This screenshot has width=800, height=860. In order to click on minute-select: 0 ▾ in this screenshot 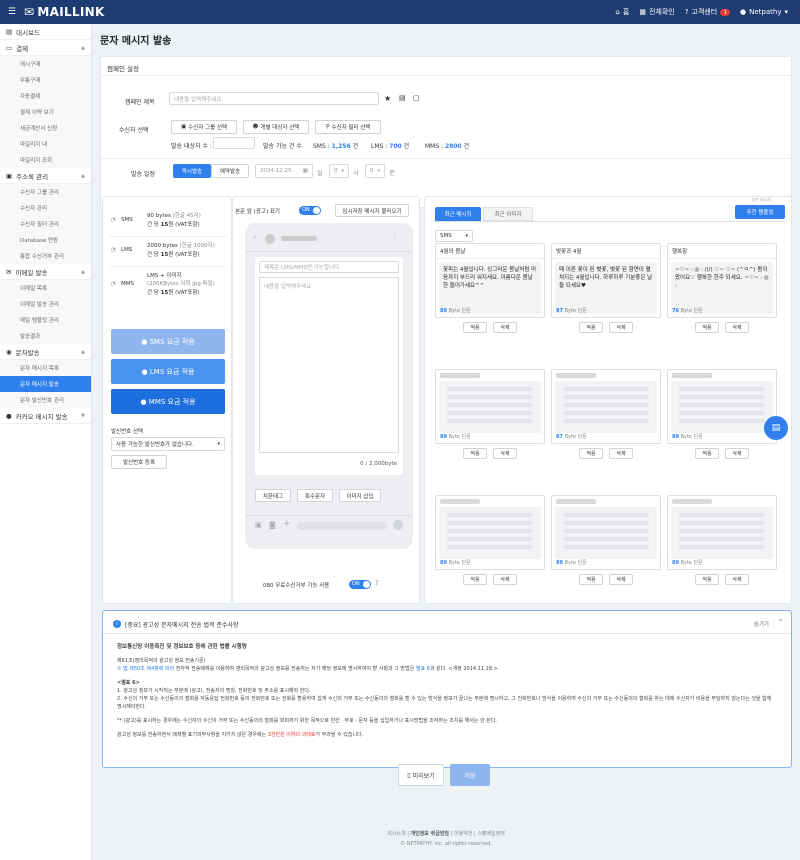, I will do `click(375, 171)`.